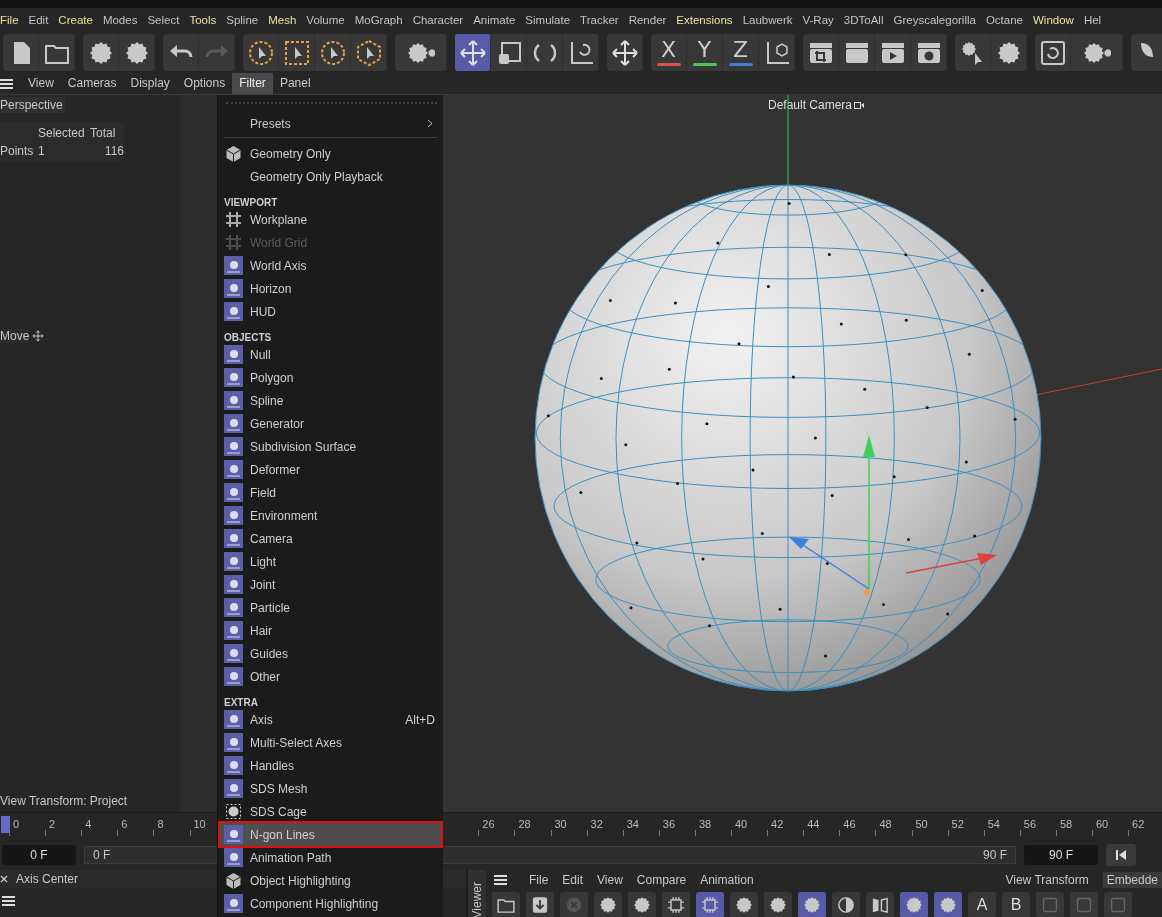  I want to click on menu-item: Joint, so click(330, 584).